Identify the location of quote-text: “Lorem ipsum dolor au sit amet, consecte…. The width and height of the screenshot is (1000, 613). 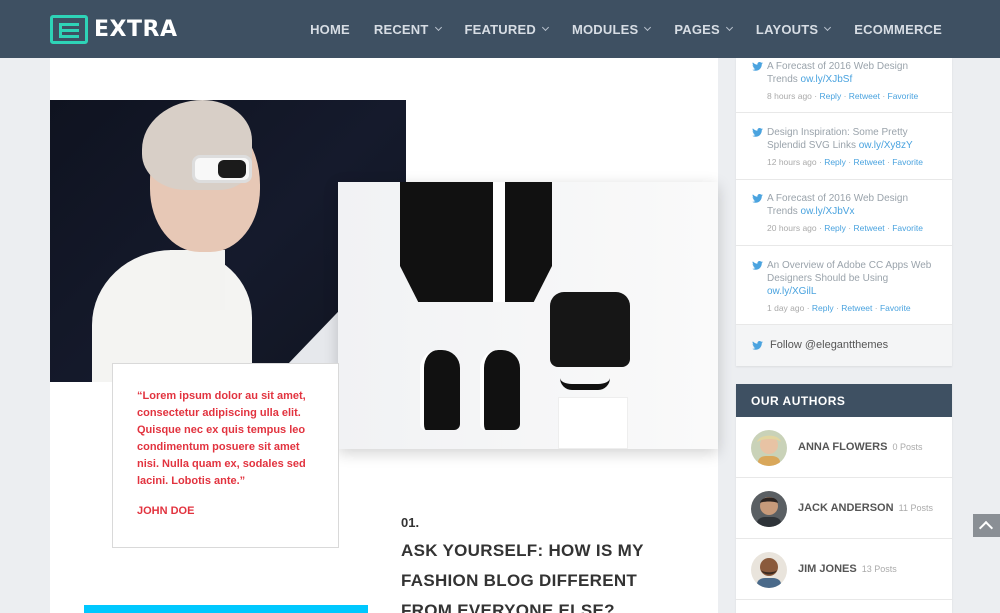
(221, 438).